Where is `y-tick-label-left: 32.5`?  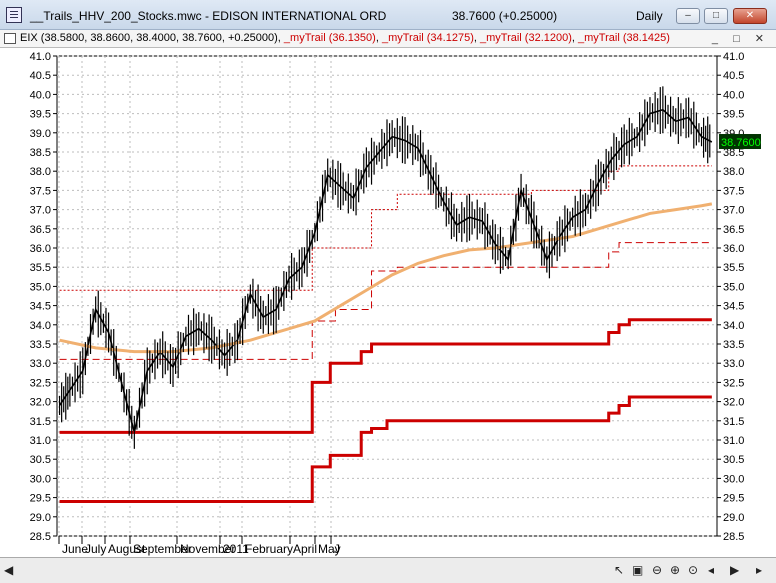 y-tick-label-left: 32.5 is located at coordinates (40, 383).